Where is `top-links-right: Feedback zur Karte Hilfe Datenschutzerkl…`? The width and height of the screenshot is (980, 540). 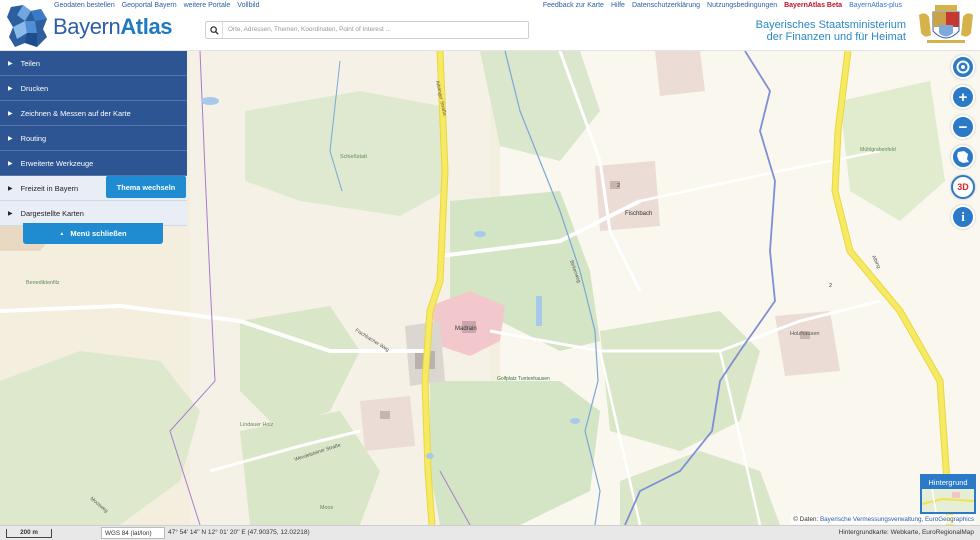
top-links-right: Feedback zur Karte Hilfe Datenschutzerkl… is located at coordinates (722, 5).